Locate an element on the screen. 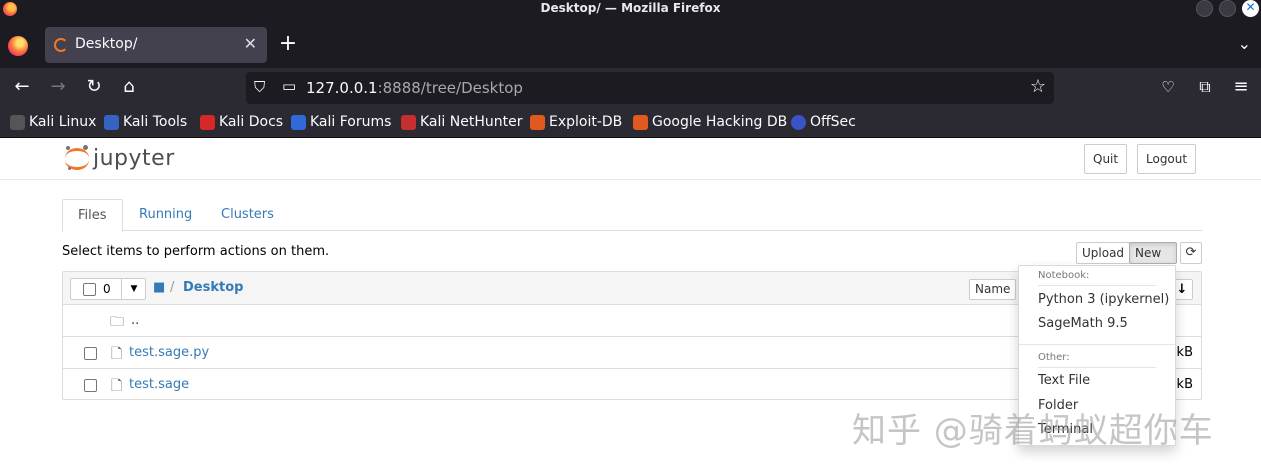 The height and width of the screenshot is (474, 1261). jupyter-tabs: Files Running Clusters is located at coordinates (632, 215).